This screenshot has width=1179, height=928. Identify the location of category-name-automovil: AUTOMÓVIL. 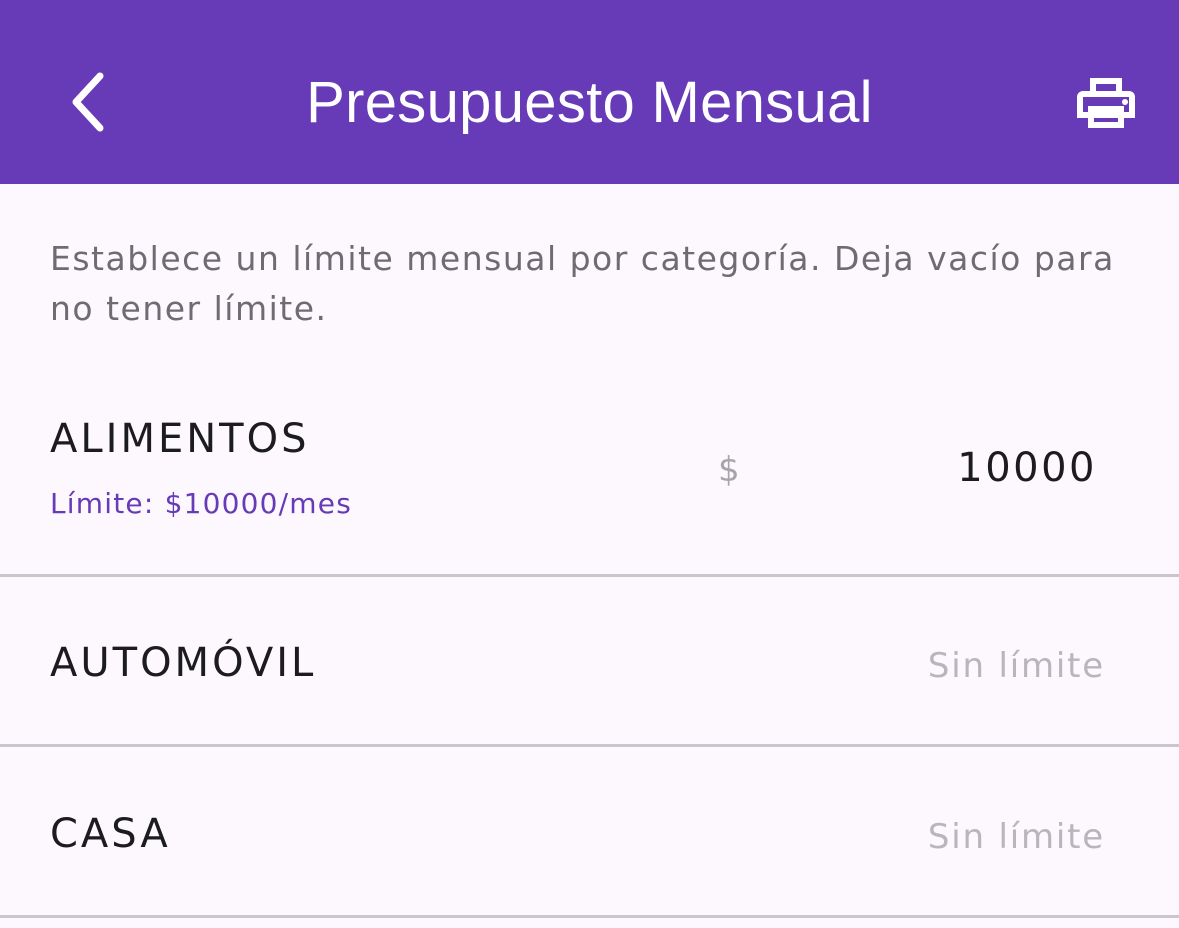
(183, 663).